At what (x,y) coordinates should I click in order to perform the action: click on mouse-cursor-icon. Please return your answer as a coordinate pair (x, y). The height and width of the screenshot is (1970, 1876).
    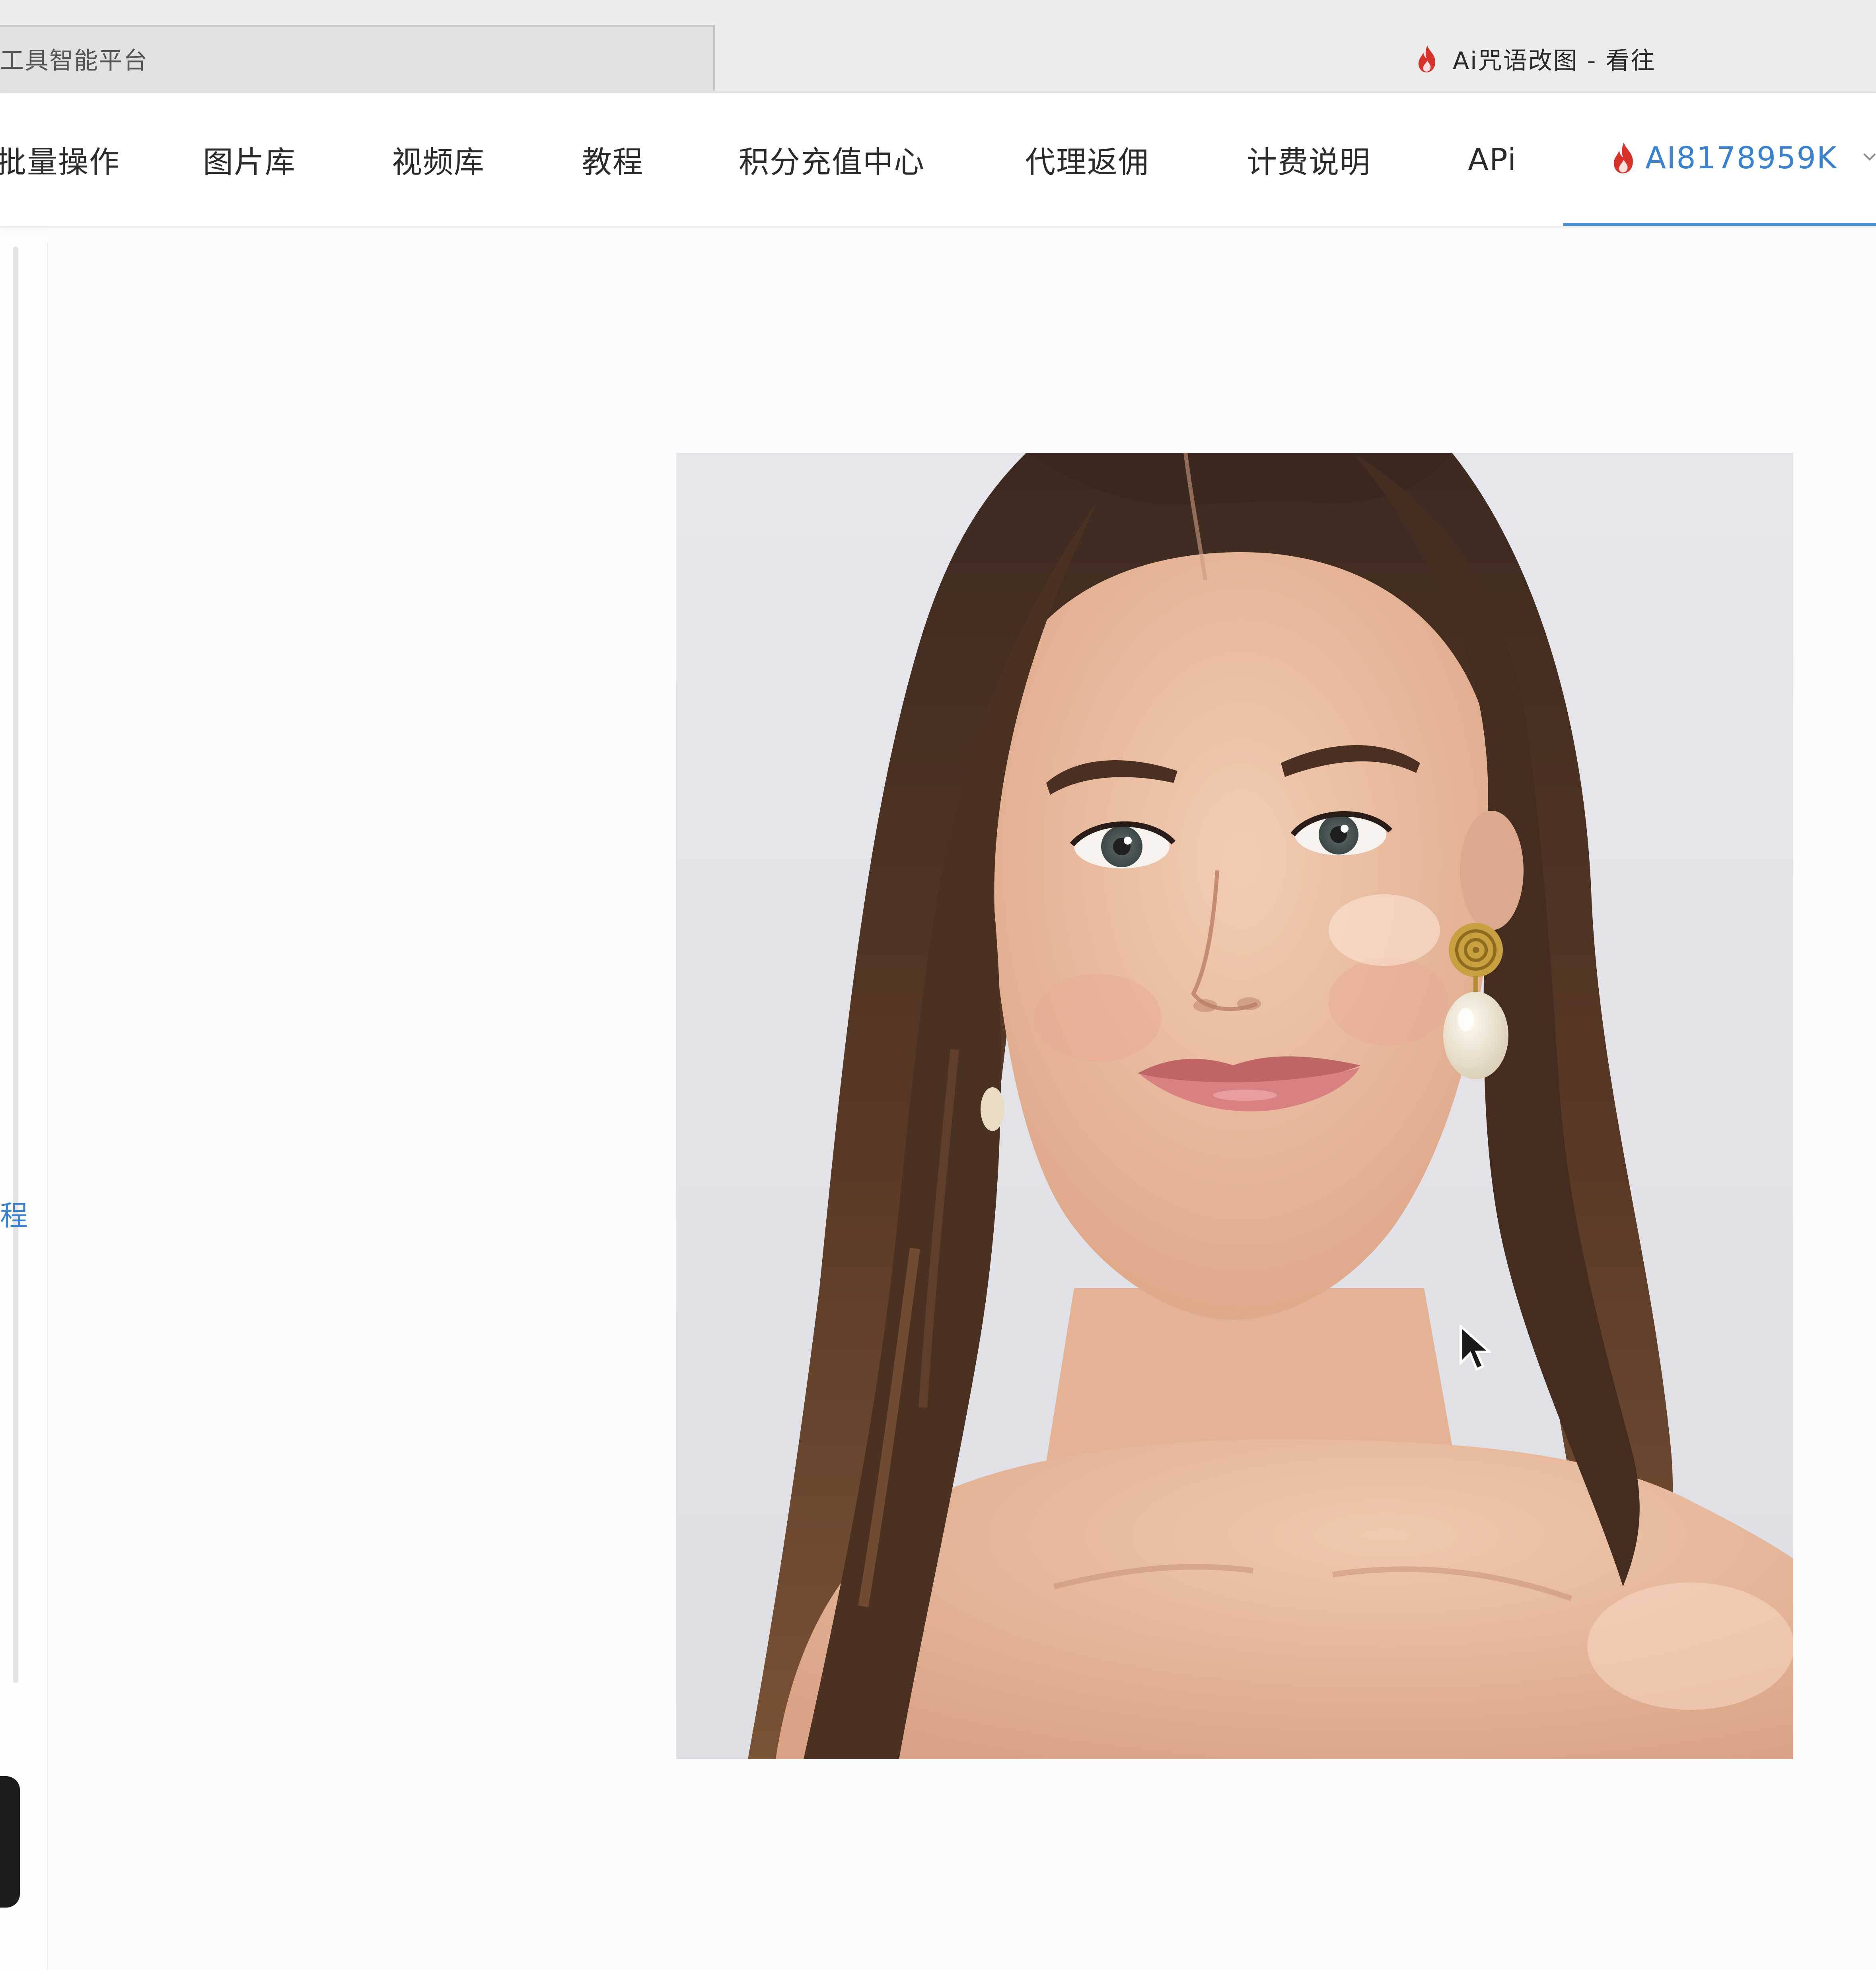
    Looking at the image, I should click on (1475, 1348).